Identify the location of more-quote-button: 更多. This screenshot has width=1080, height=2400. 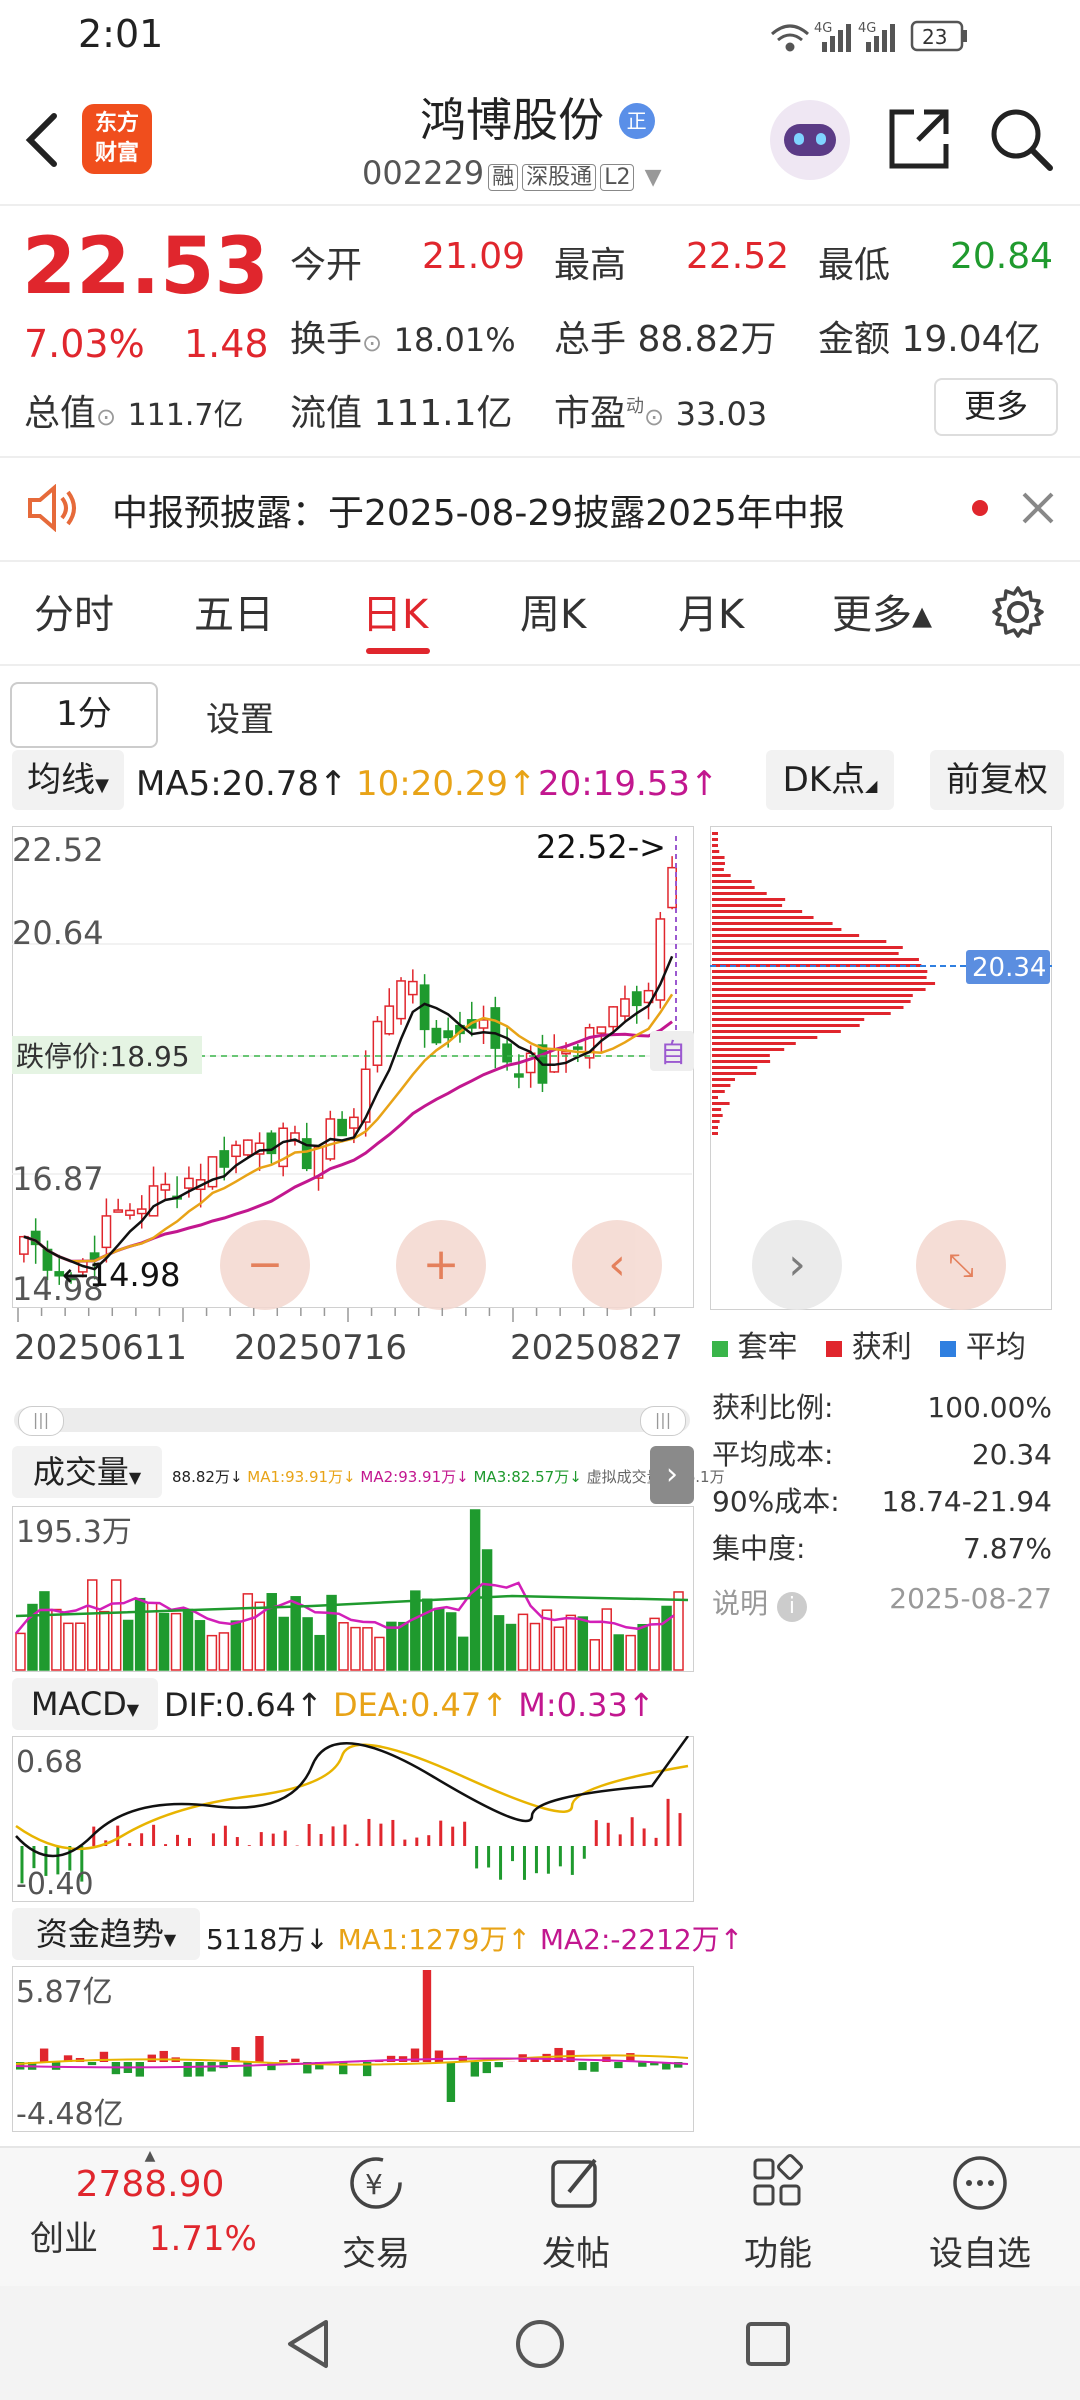
(996, 407).